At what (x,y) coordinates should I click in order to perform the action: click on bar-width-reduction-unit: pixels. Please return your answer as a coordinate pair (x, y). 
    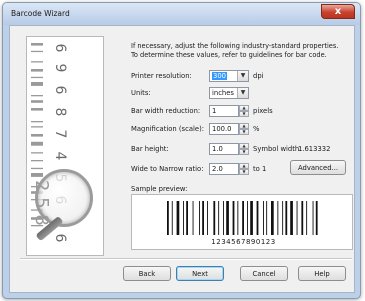
    Looking at the image, I should click on (263, 111).